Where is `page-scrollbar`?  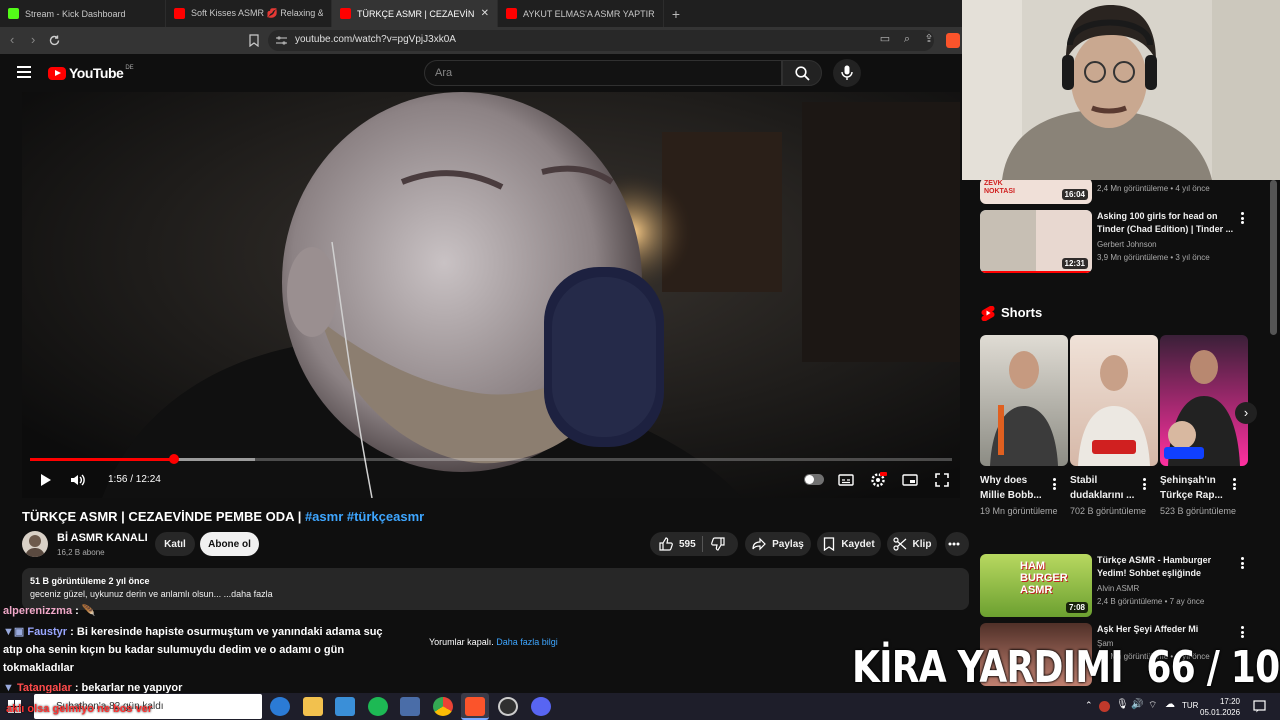
page-scrollbar is located at coordinates (1273, 257).